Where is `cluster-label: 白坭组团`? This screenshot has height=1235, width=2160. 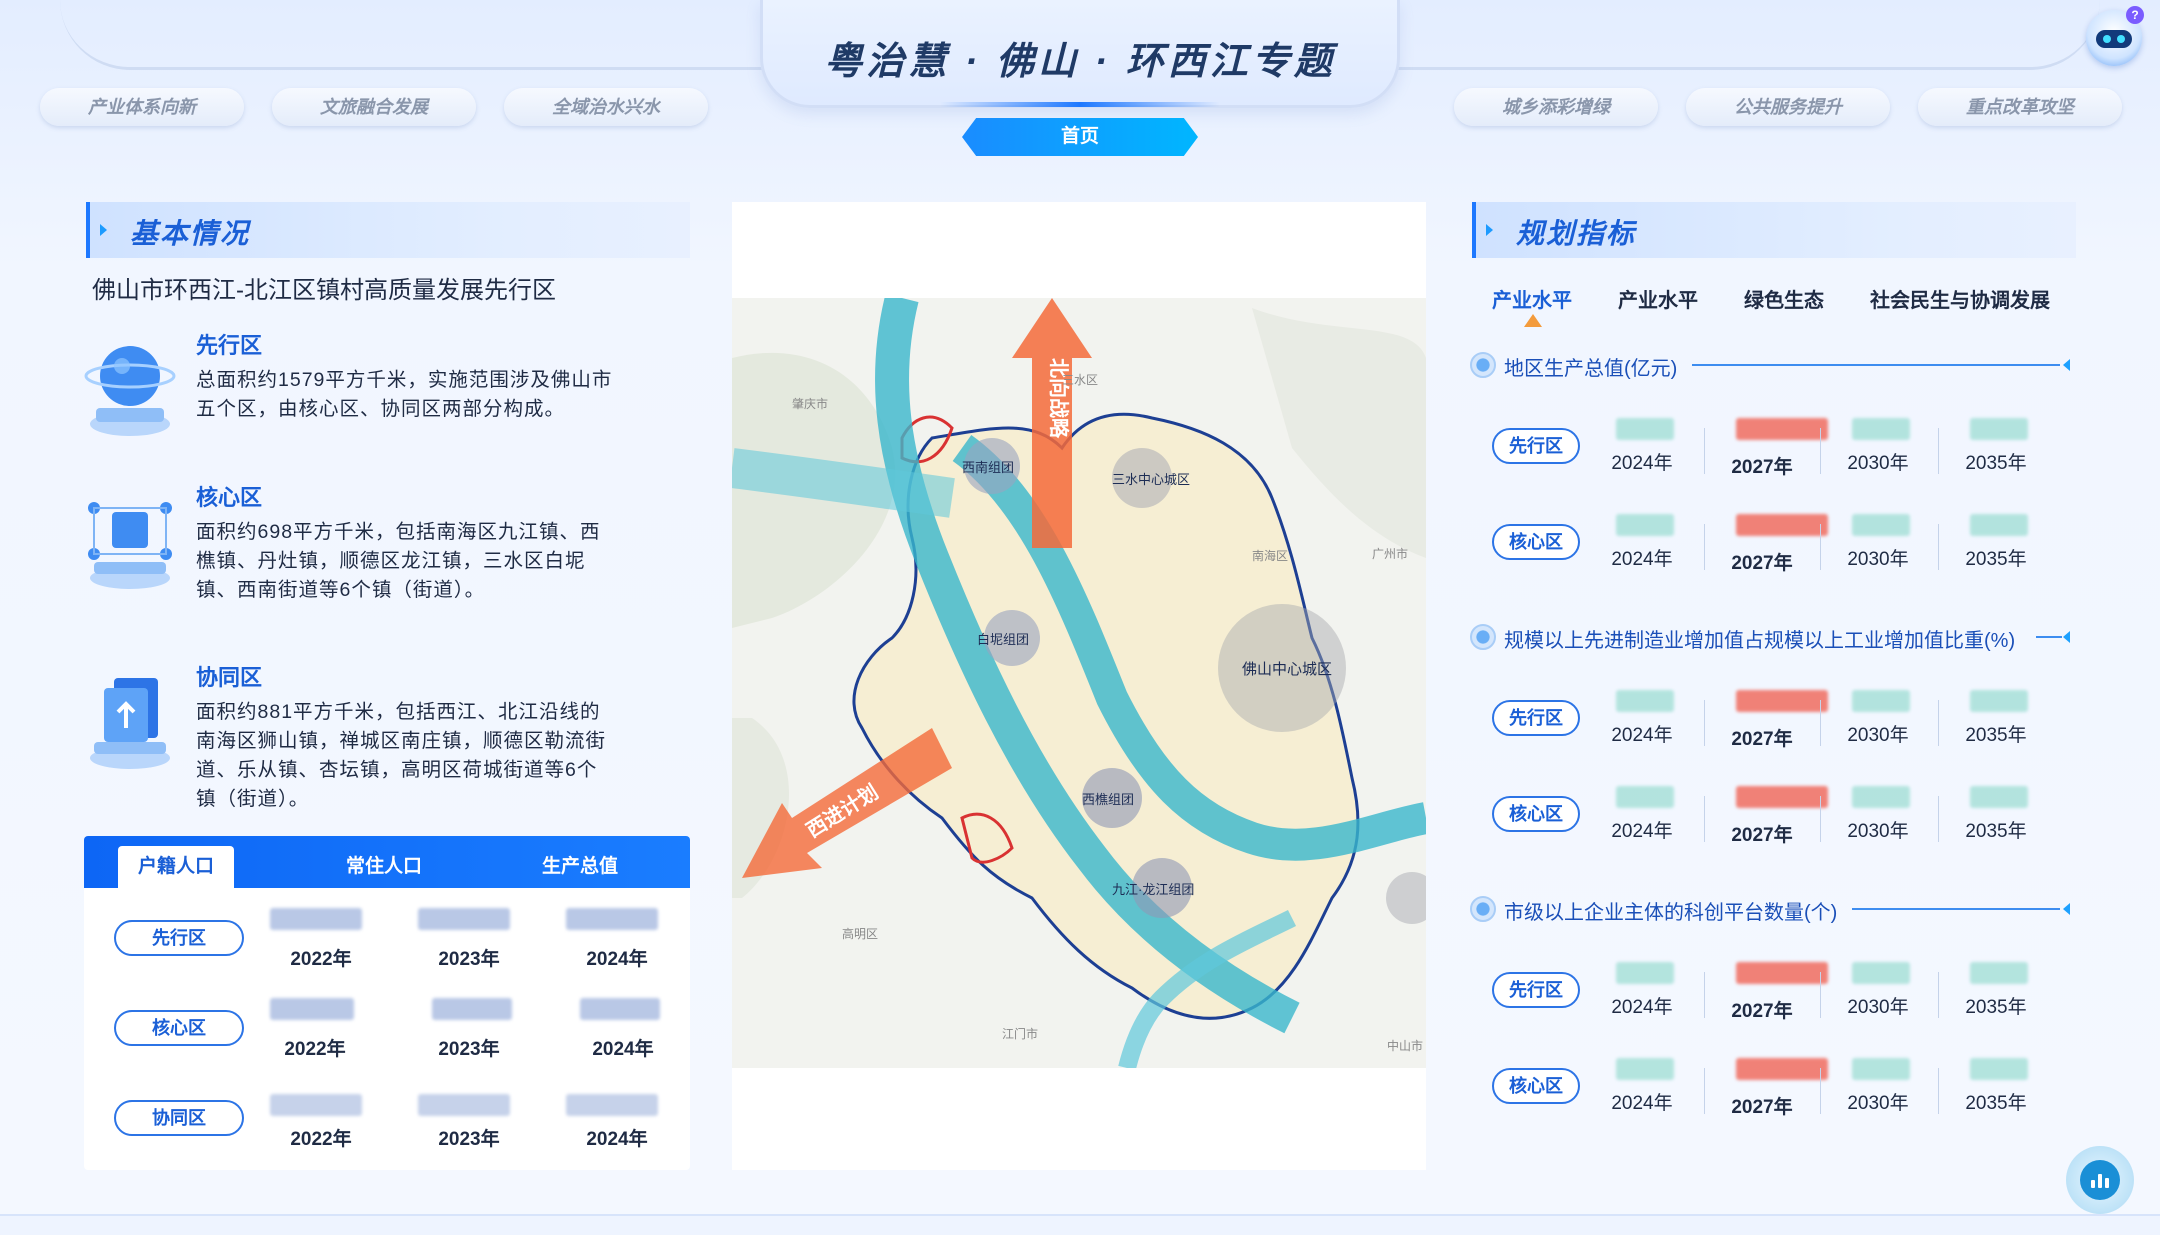 cluster-label: 白坭组团 is located at coordinates (1003, 639).